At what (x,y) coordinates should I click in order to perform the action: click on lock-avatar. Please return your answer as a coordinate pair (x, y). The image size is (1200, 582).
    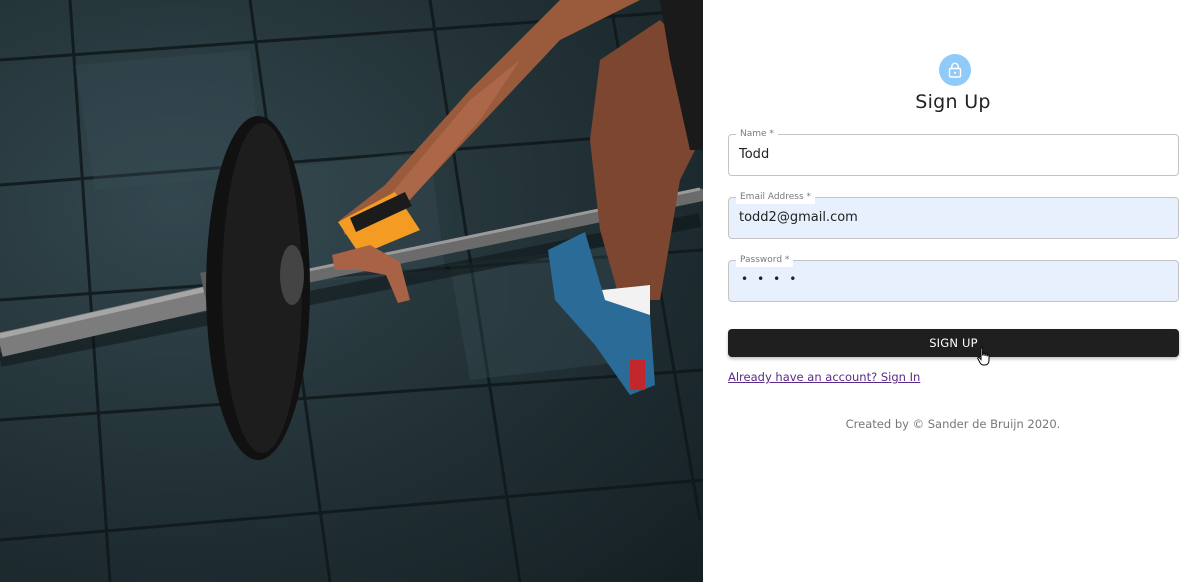
    Looking at the image, I should click on (955, 70).